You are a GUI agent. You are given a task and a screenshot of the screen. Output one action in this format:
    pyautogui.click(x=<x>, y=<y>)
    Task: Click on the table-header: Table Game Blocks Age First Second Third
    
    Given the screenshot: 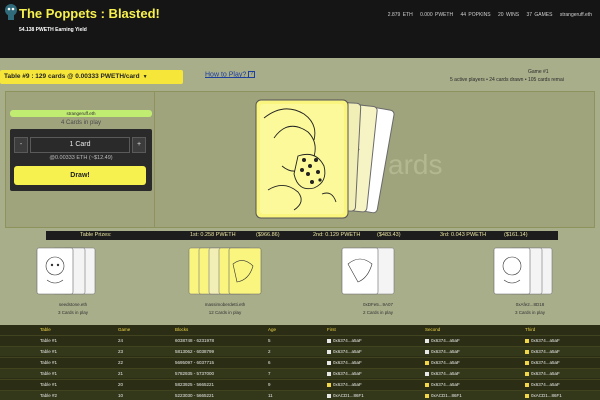 What is the action you would take?
    pyautogui.click(x=300, y=330)
    